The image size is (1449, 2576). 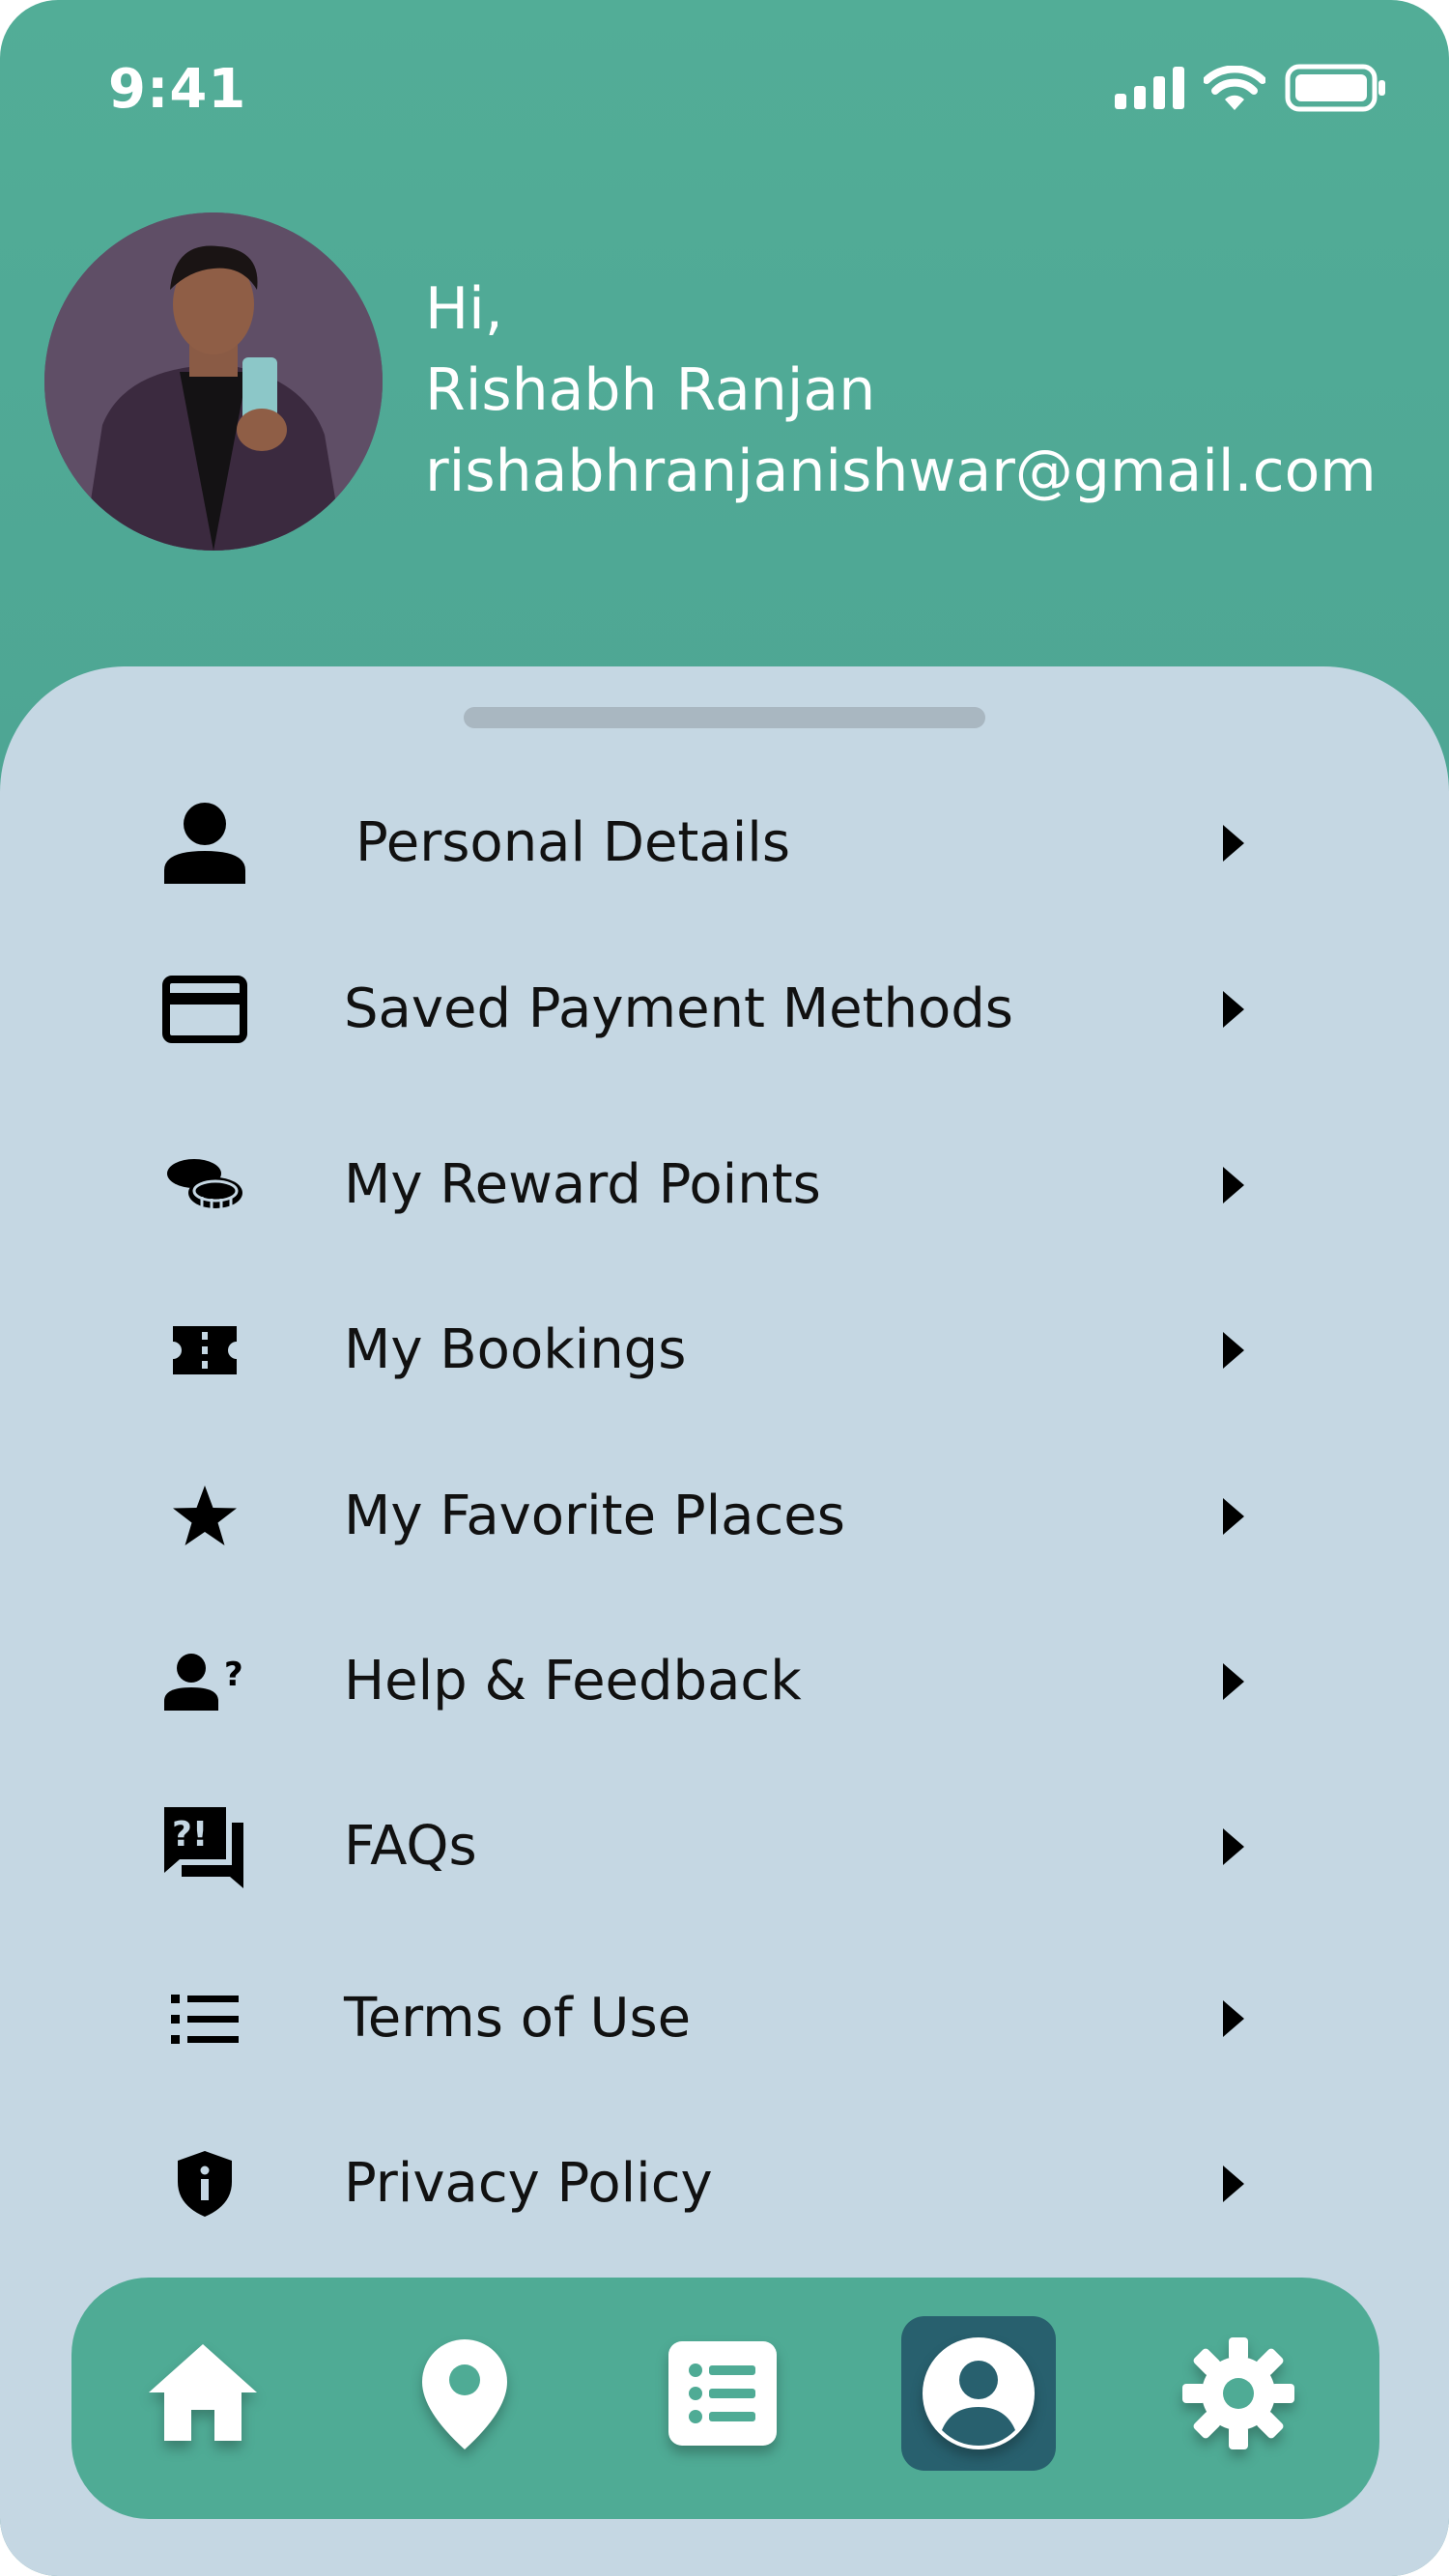 I want to click on credit-card-icon, so click(x=204, y=1009).